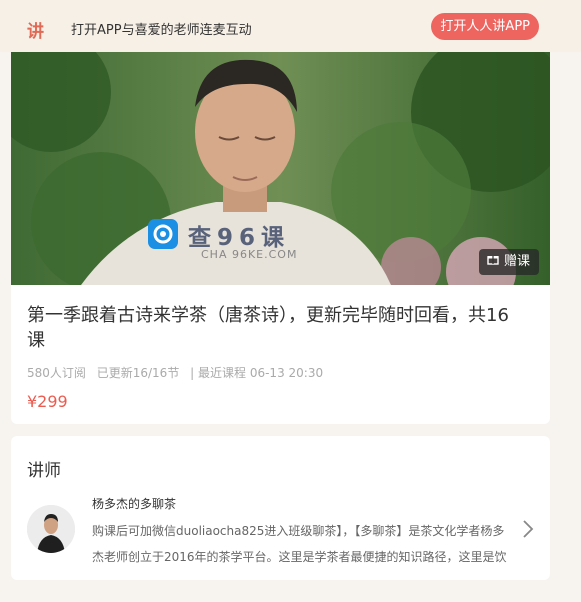 The height and width of the screenshot is (602, 581). I want to click on watermark-logo-icon, so click(163, 234).